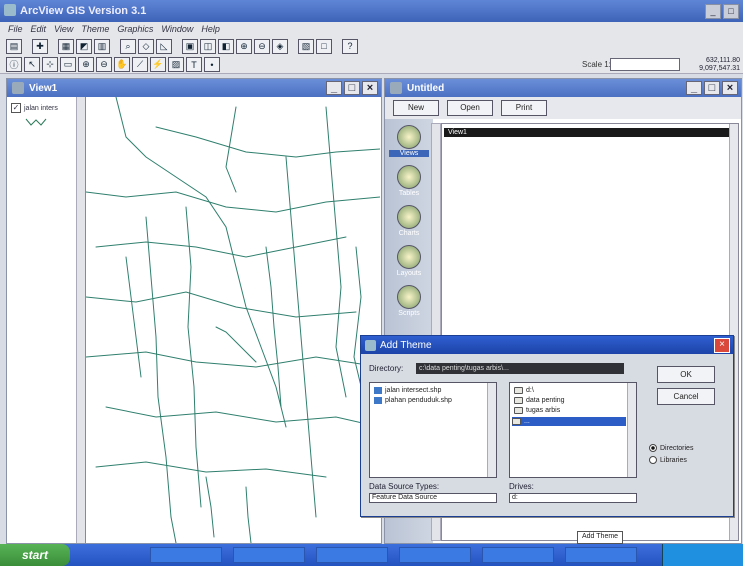  Describe the element at coordinates (194, 64) in the screenshot. I see `text-tool-icon: T` at that location.